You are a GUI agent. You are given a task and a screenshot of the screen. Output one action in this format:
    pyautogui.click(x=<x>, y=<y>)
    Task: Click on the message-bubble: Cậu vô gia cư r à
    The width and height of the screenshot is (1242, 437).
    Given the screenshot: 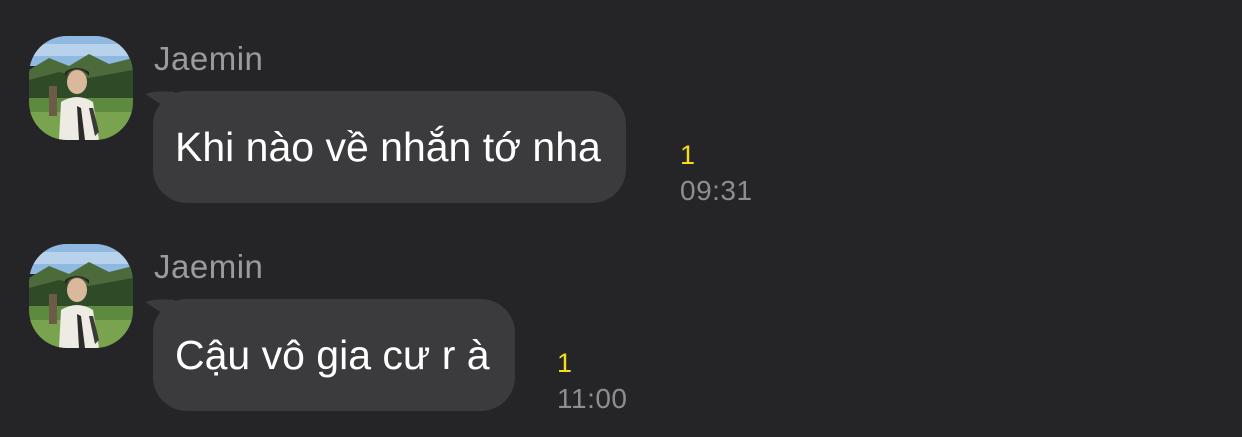 What is the action you would take?
    pyautogui.click(x=334, y=355)
    